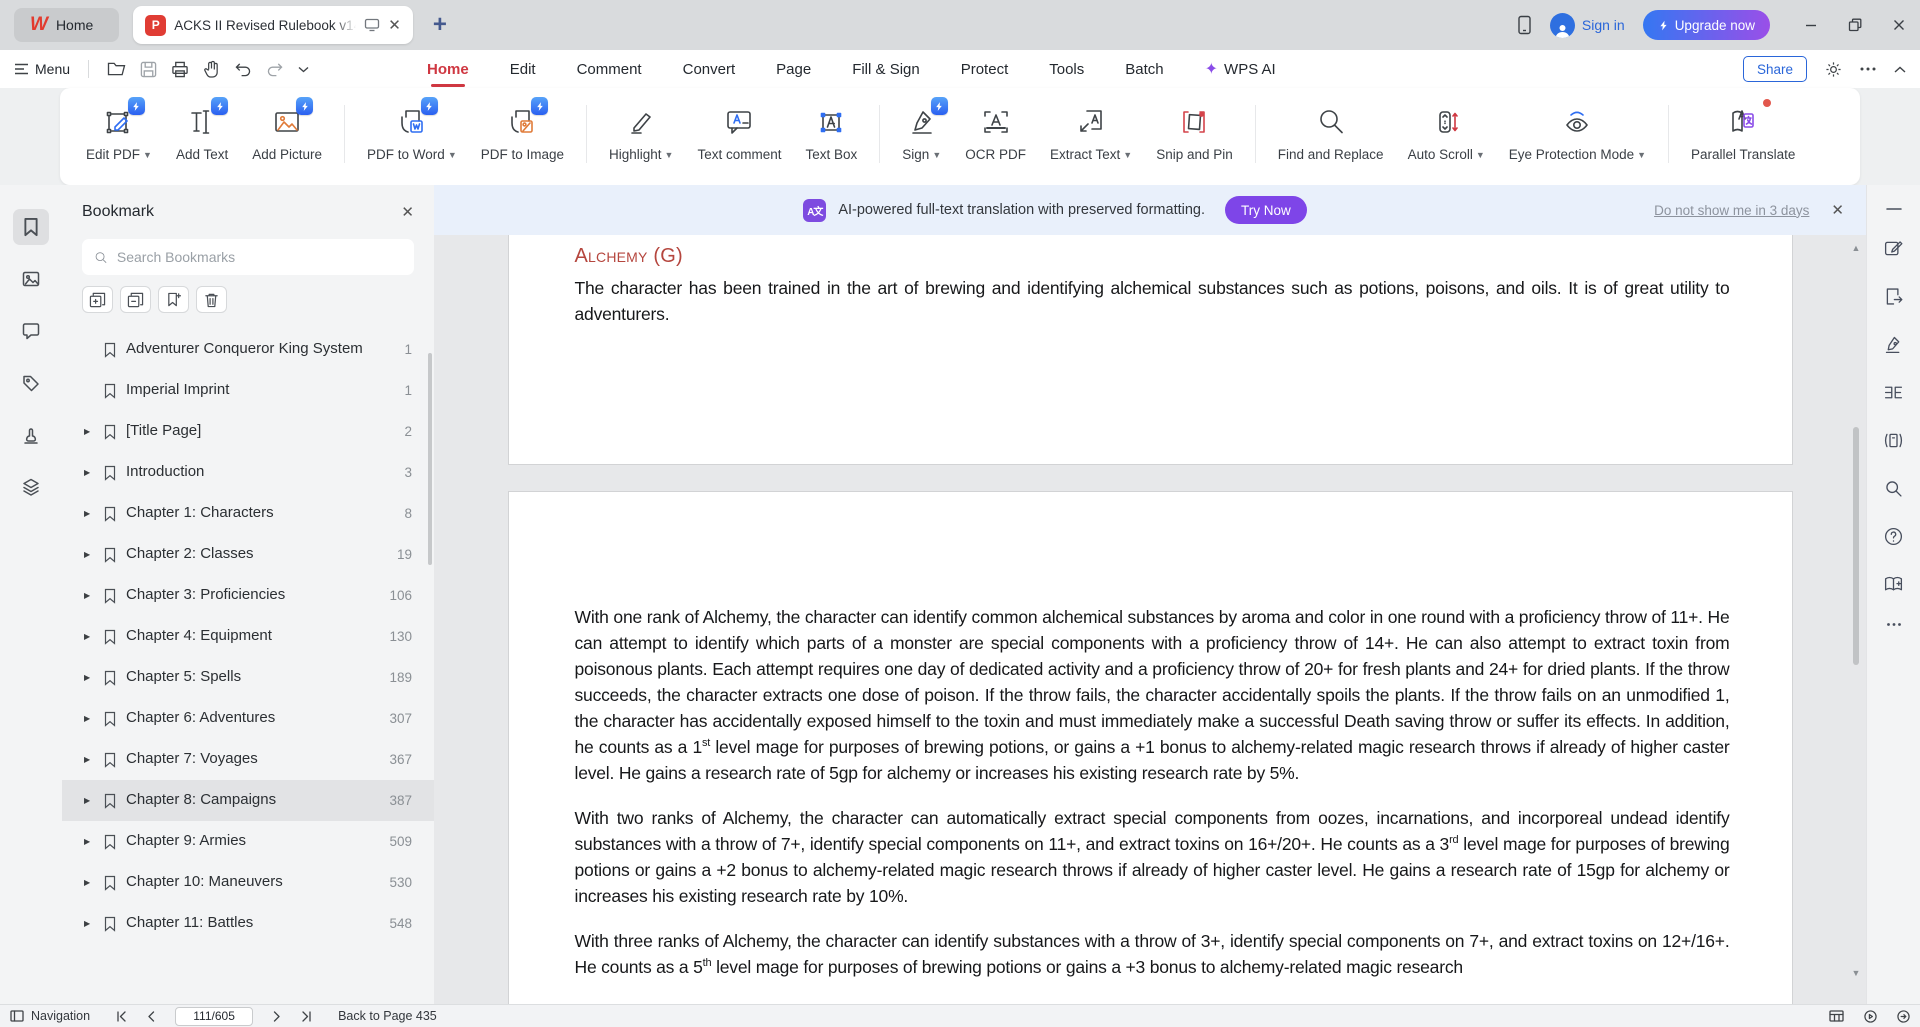 The height and width of the screenshot is (1027, 1920). Describe the element at coordinates (248, 595) in the screenshot. I see `bookmark-item: ▶ Chapter 3: Proficiencies 106` at that location.